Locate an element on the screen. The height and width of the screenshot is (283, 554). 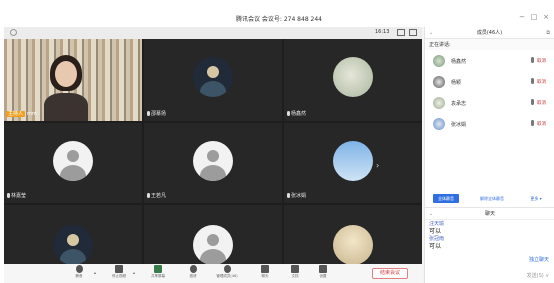
panel-title: 成员(46人) is located at coordinates (489, 33).